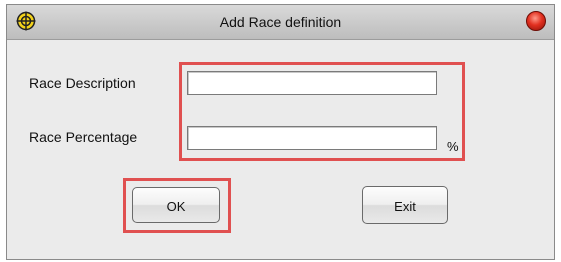 This screenshot has width=561, height=262. What do you see at coordinates (536, 21) in the screenshot?
I see `close-orb-icon` at bounding box center [536, 21].